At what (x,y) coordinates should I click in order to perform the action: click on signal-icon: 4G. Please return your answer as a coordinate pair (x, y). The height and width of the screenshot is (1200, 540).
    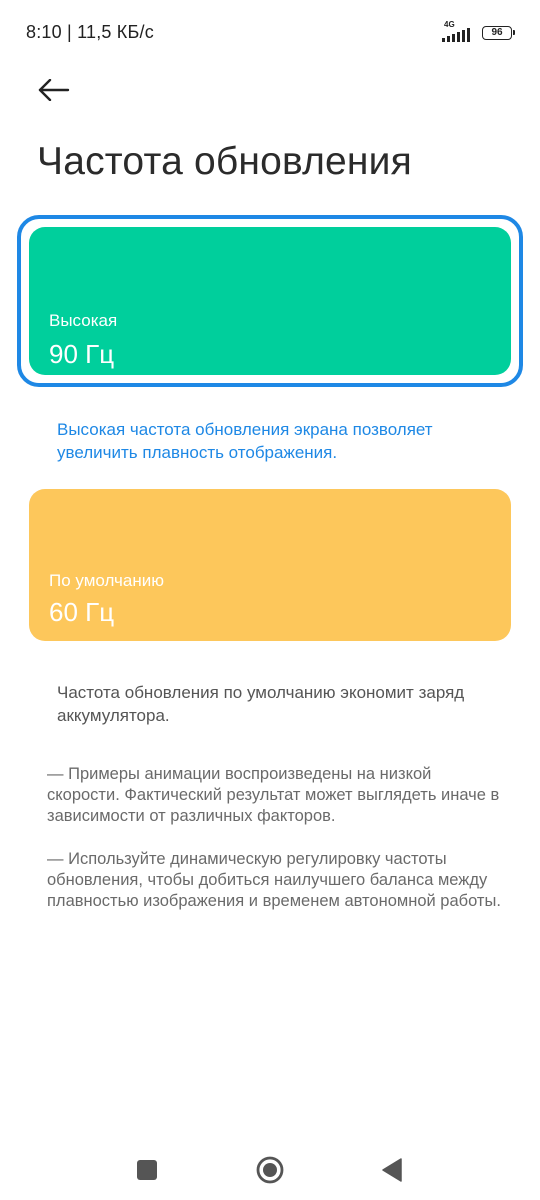
    Looking at the image, I should click on (459, 31).